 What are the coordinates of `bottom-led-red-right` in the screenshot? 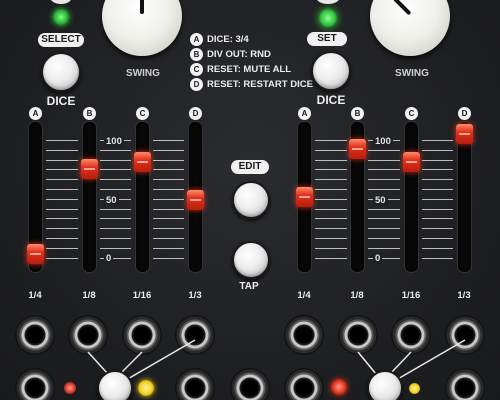 It's located at (339, 387).